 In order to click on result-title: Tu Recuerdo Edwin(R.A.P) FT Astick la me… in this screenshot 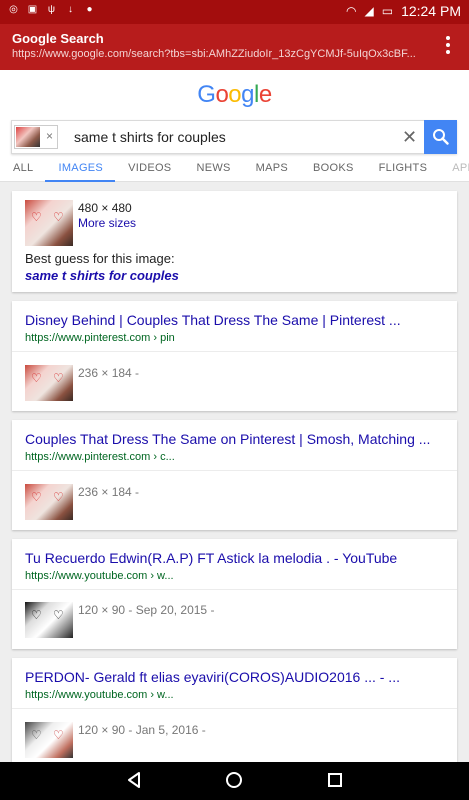, I will do `click(211, 558)`.